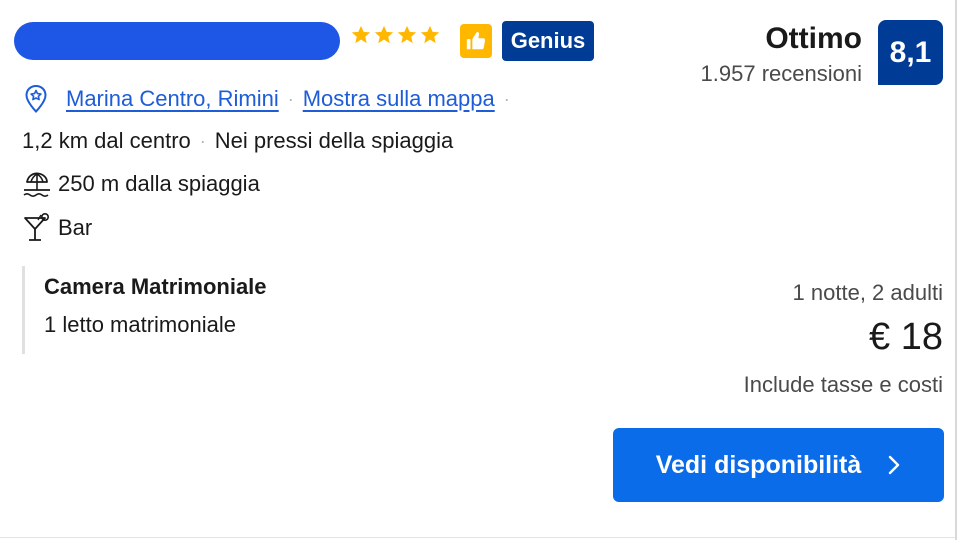  I want to click on room-bed-info: 1 letto matrimoniale, so click(140, 324).